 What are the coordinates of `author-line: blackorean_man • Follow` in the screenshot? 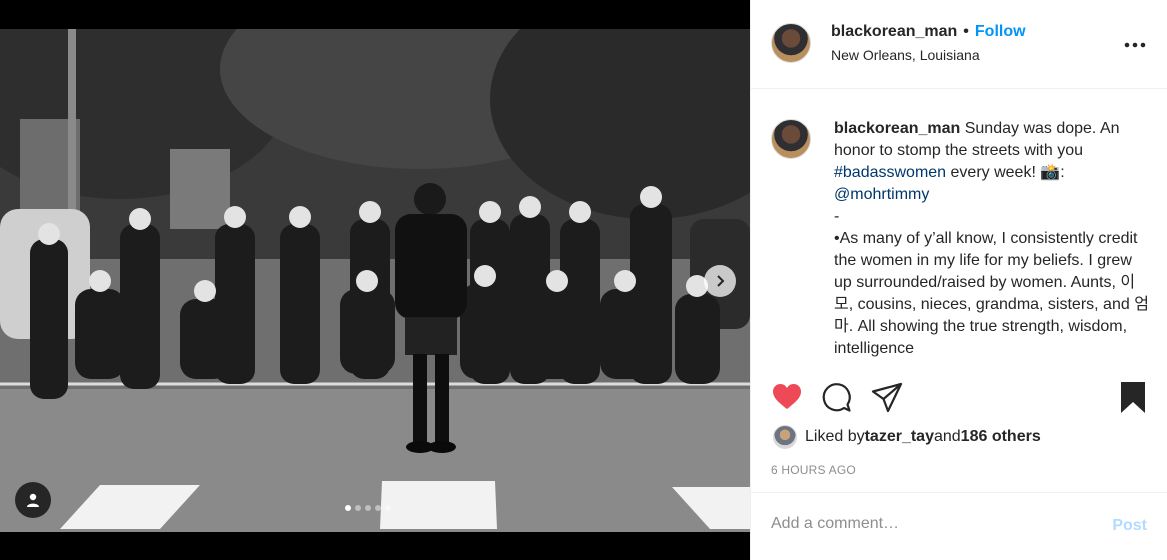 It's located at (928, 32).